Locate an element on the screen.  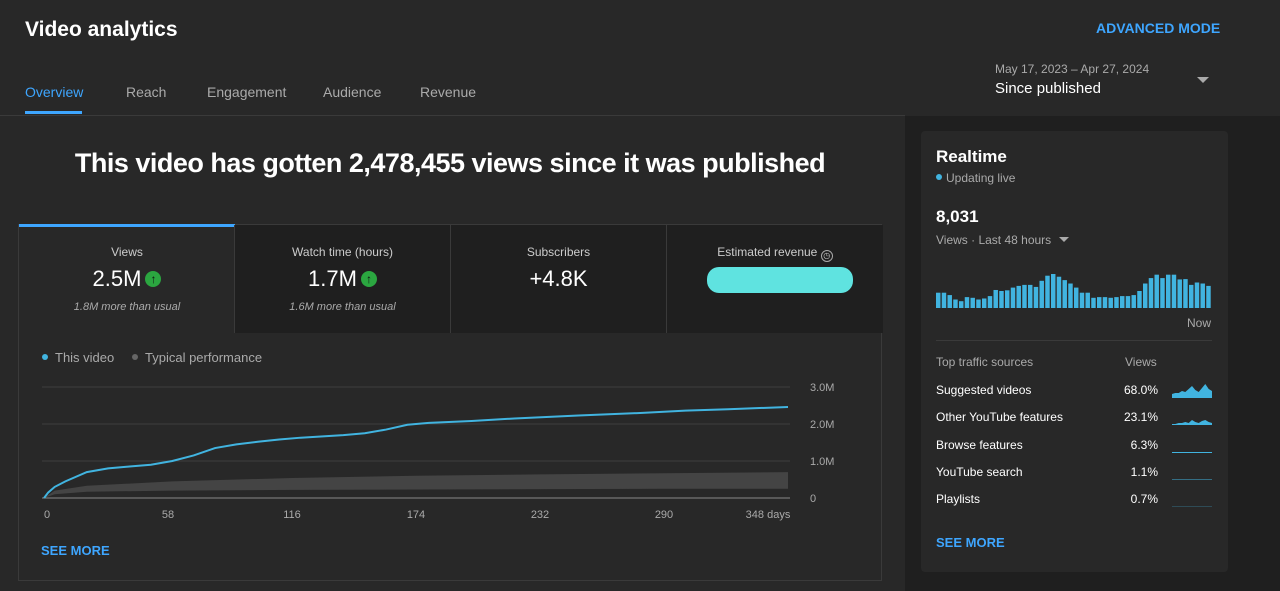
traffic-source-name: Other YouTube features is located at coordinates (999, 417).